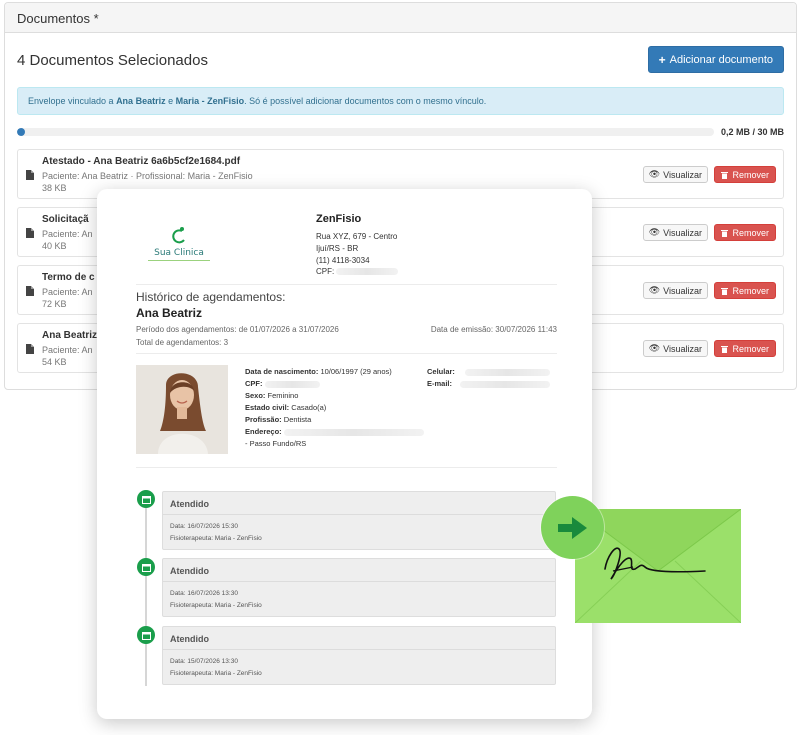 This screenshot has height=735, width=800. I want to click on document-size: 38 KB, so click(54, 188).